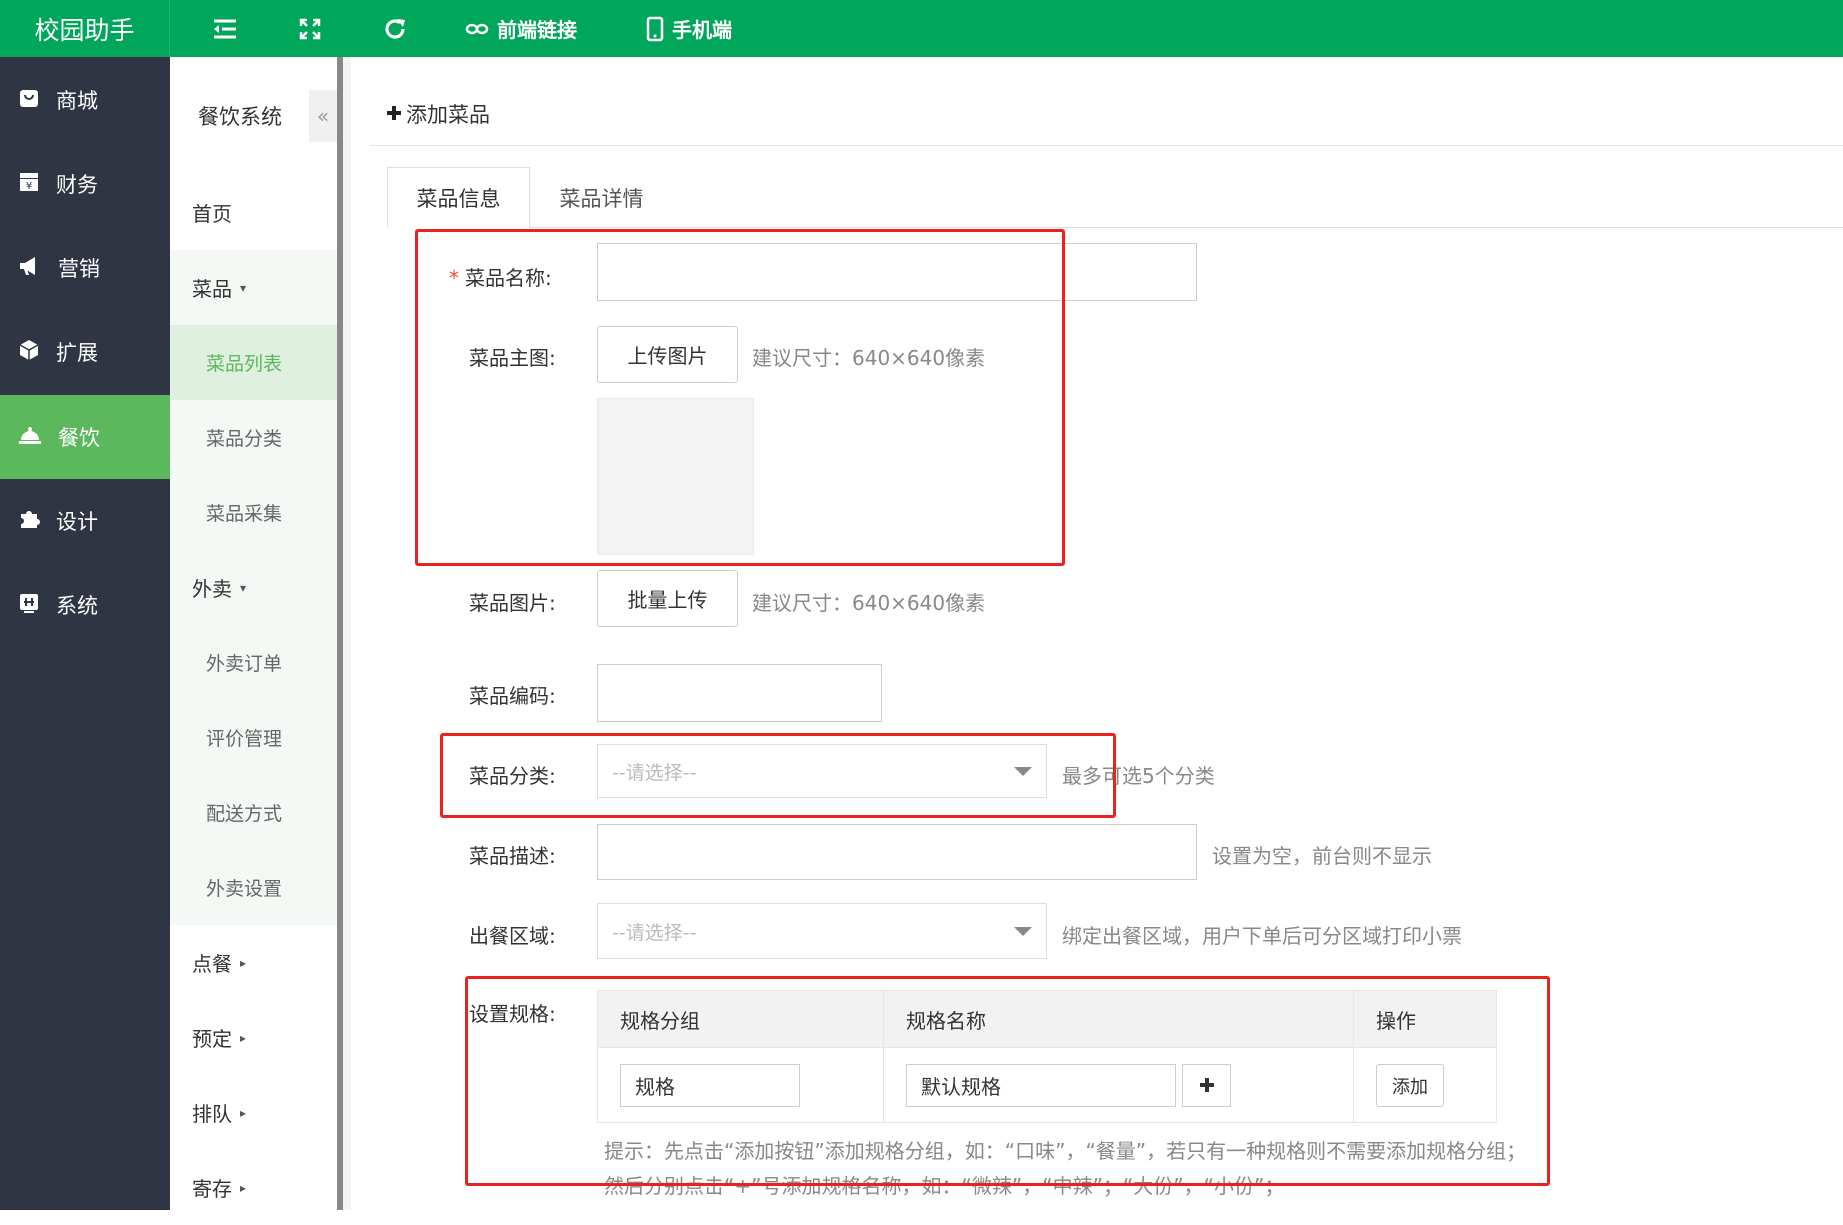 The width and height of the screenshot is (1843, 1225). I want to click on spec-table: 规格分组 规格名称 操作 规格 默认规格 添加, so click(1047, 1056).